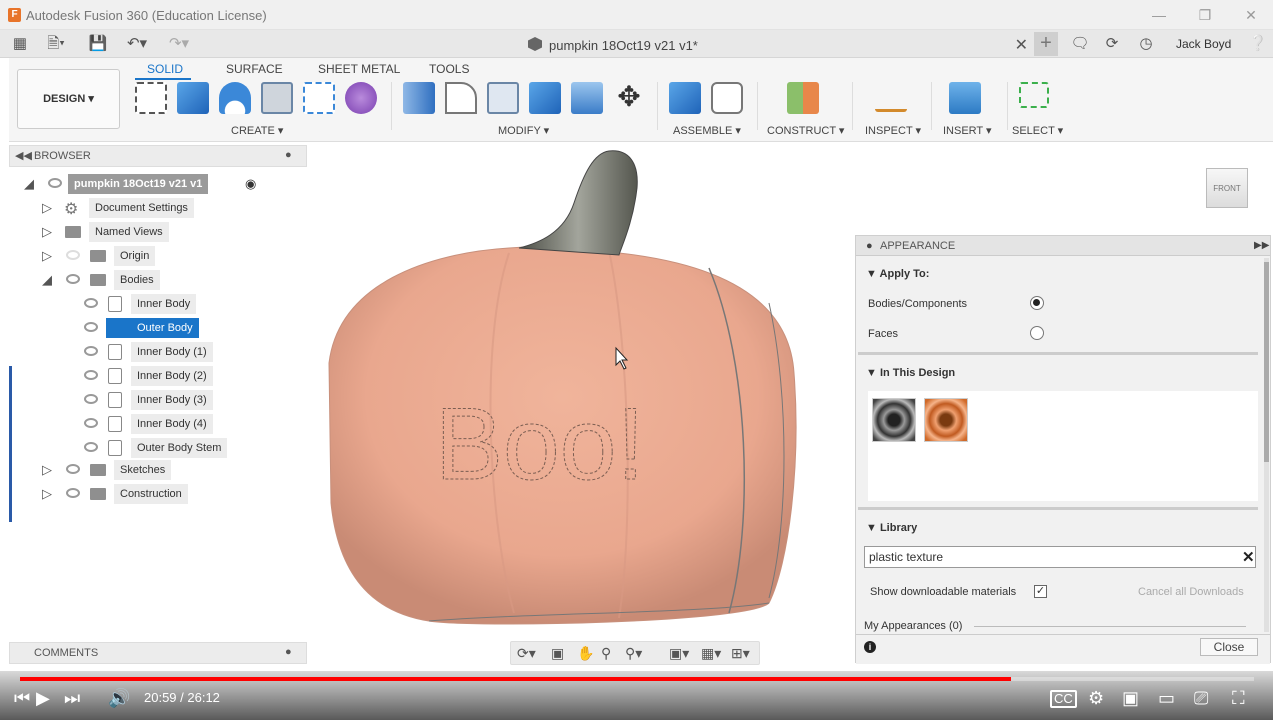 This screenshot has height=720, width=1273. Describe the element at coordinates (461, 98) in the screenshot. I see `fillet-icon` at that location.